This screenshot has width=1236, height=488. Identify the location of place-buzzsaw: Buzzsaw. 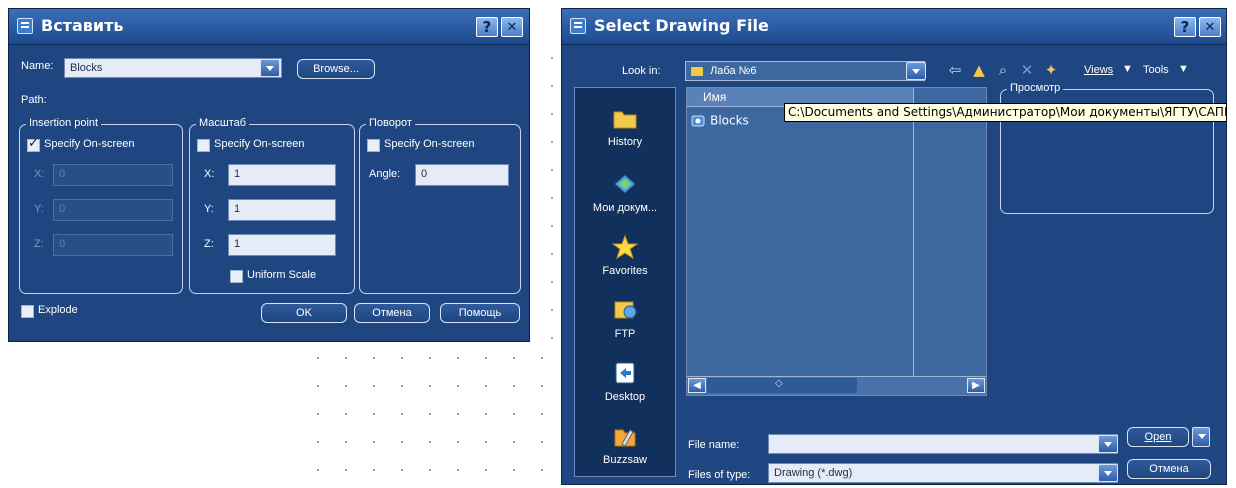
(625, 445).